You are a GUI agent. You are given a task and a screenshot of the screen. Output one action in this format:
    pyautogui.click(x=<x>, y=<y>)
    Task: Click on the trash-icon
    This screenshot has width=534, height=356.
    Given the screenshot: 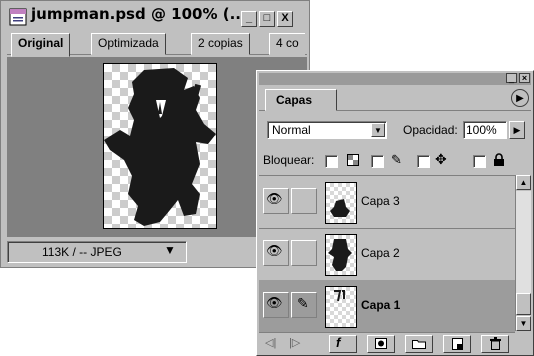 What is the action you would take?
    pyautogui.click(x=495, y=343)
    